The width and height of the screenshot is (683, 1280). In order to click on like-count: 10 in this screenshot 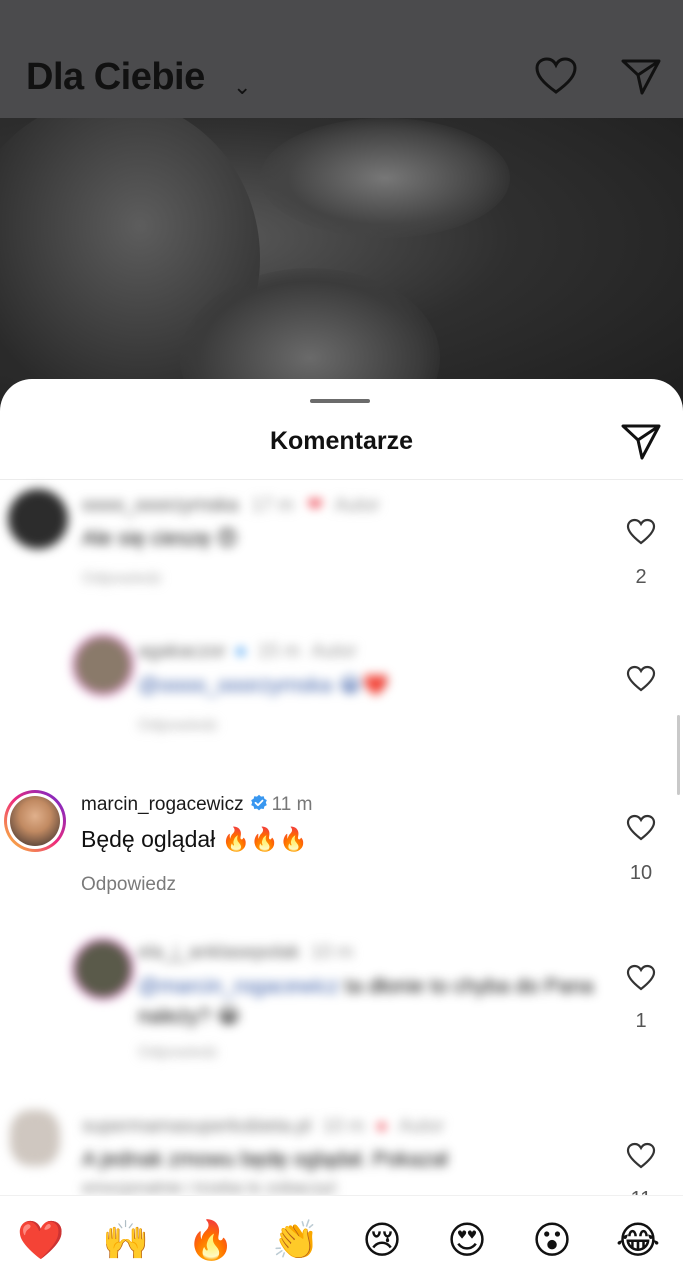, I will do `click(641, 873)`.